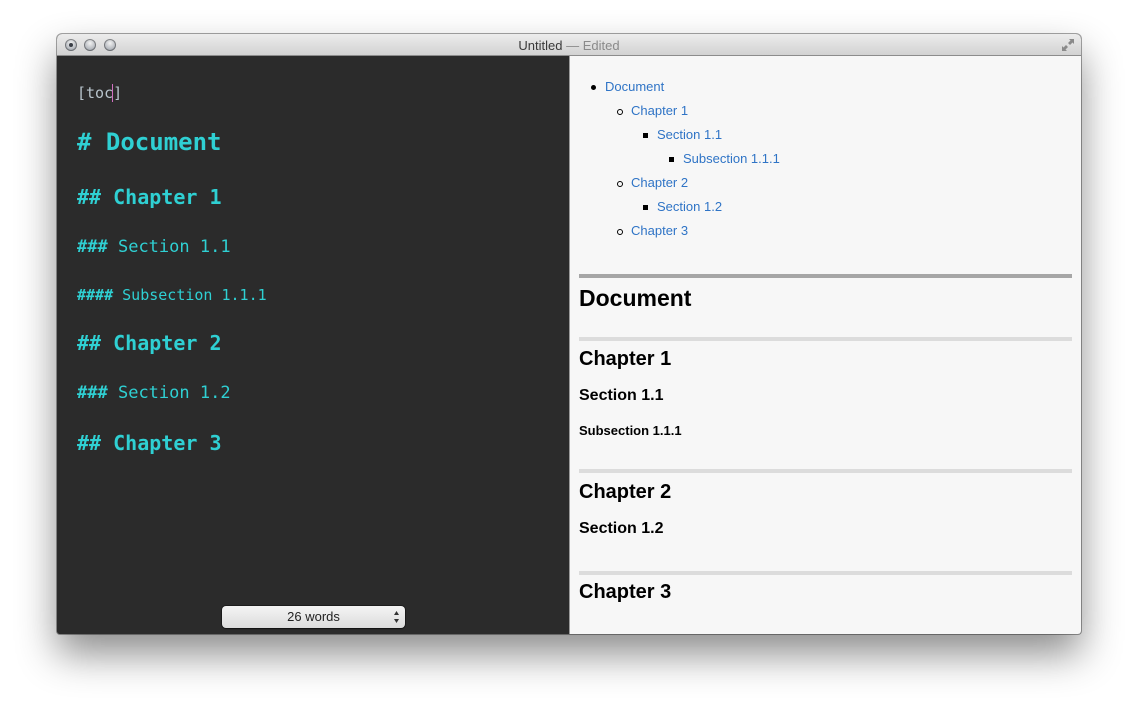 This screenshot has height=714, width=1138. What do you see at coordinates (95, 295) in the screenshot?
I see `heading-hash: ####` at bounding box center [95, 295].